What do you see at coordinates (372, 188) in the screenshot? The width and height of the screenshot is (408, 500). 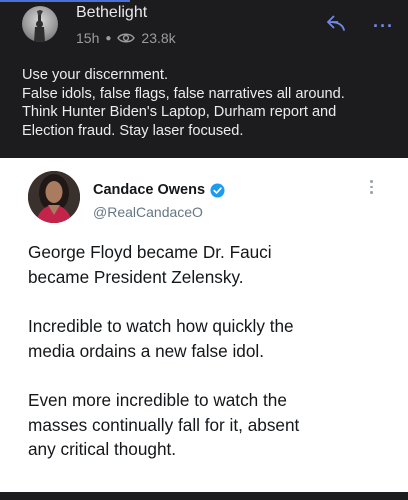 I see `tweet-more-icon` at bounding box center [372, 188].